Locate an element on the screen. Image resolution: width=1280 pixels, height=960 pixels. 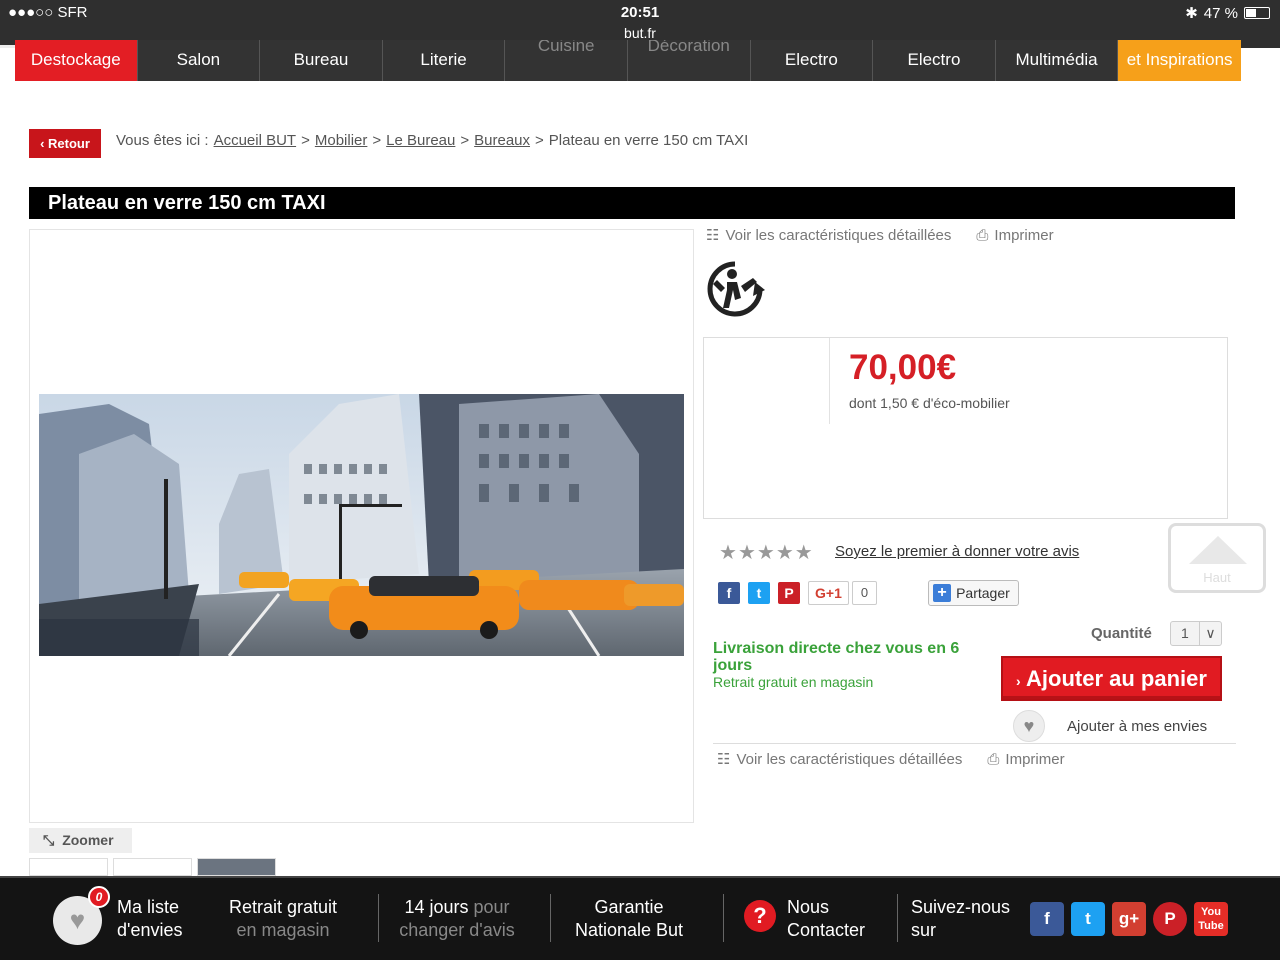
breadcrumb-link-bureaux: Bureaux is located at coordinates (502, 140).